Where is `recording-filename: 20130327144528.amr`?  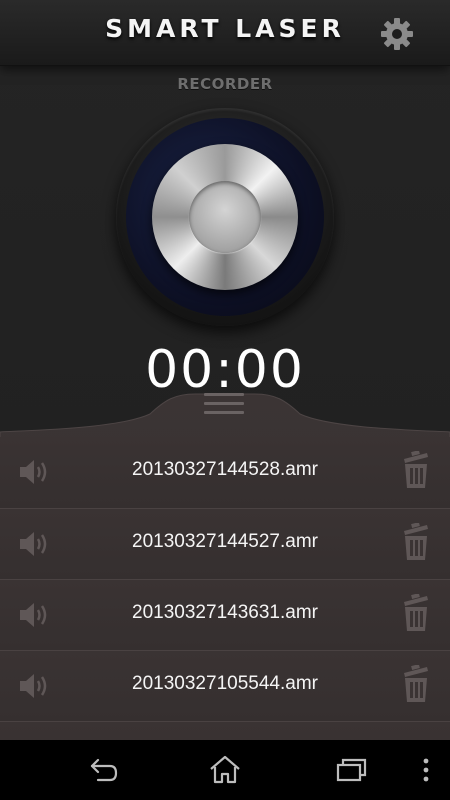
recording-filename: 20130327144528.amr is located at coordinates (225, 469).